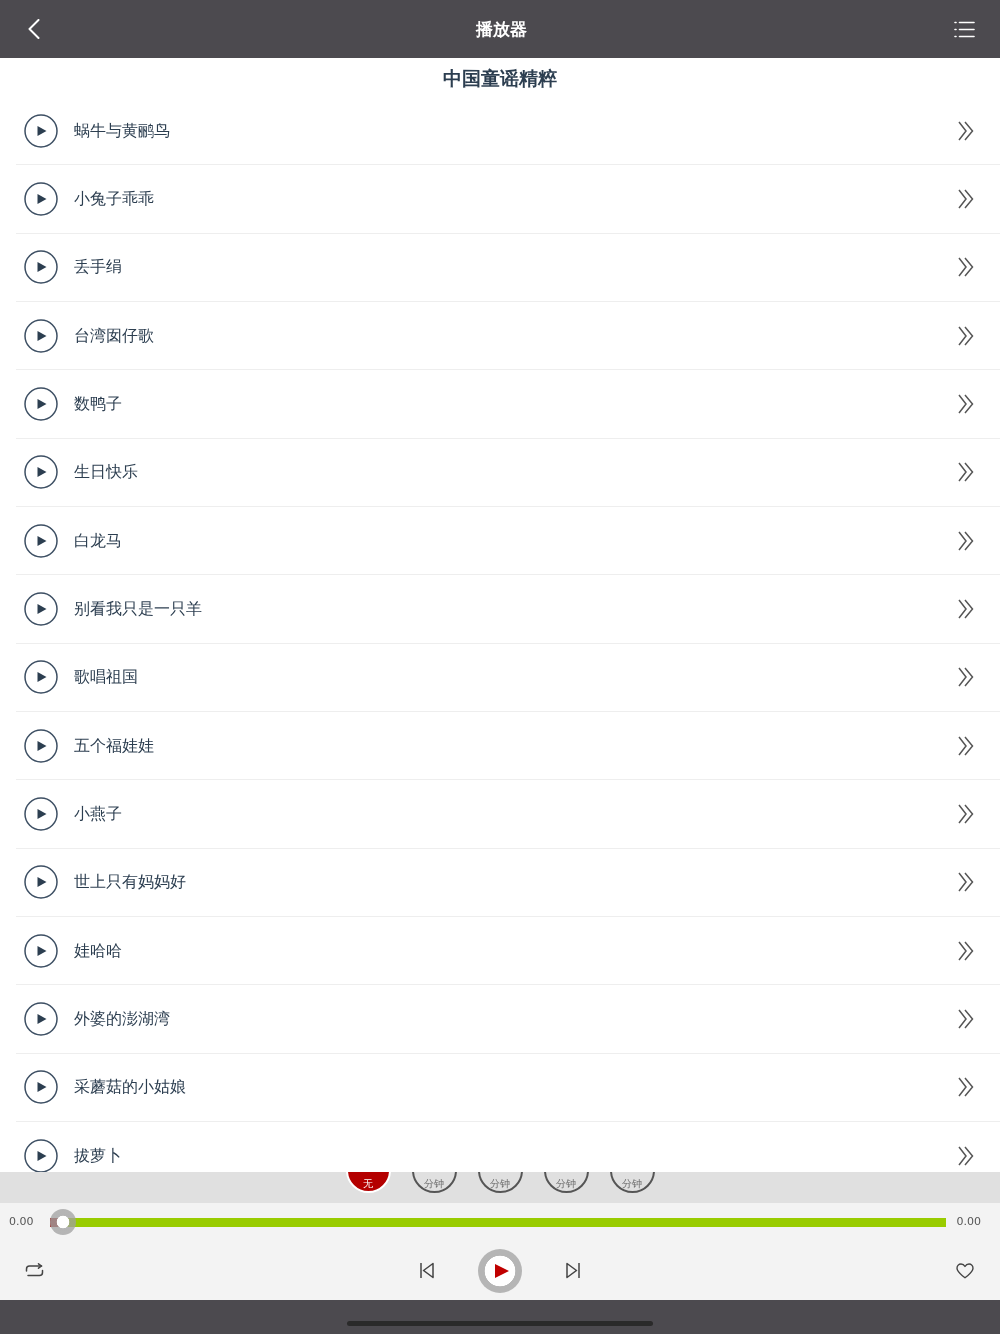 The width and height of the screenshot is (1000, 1334). What do you see at coordinates (22, 1222) in the screenshot?
I see `elapsed-time: 0.00` at bounding box center [22, 1222].